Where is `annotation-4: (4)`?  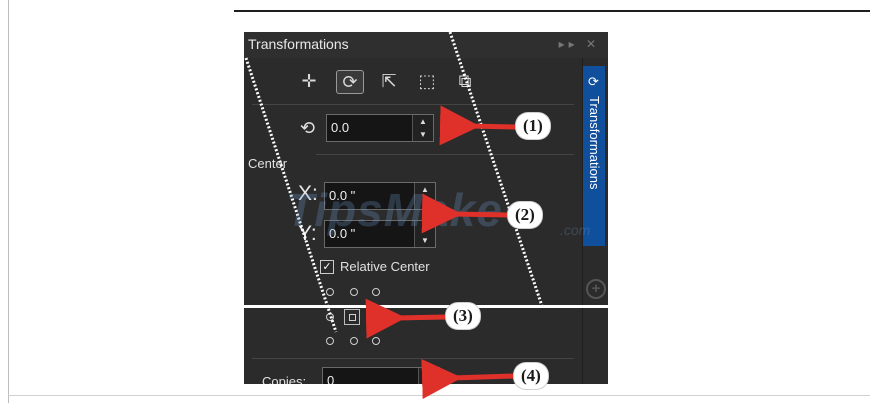 annotation-4: (4) is located at coordinates (531, 376).